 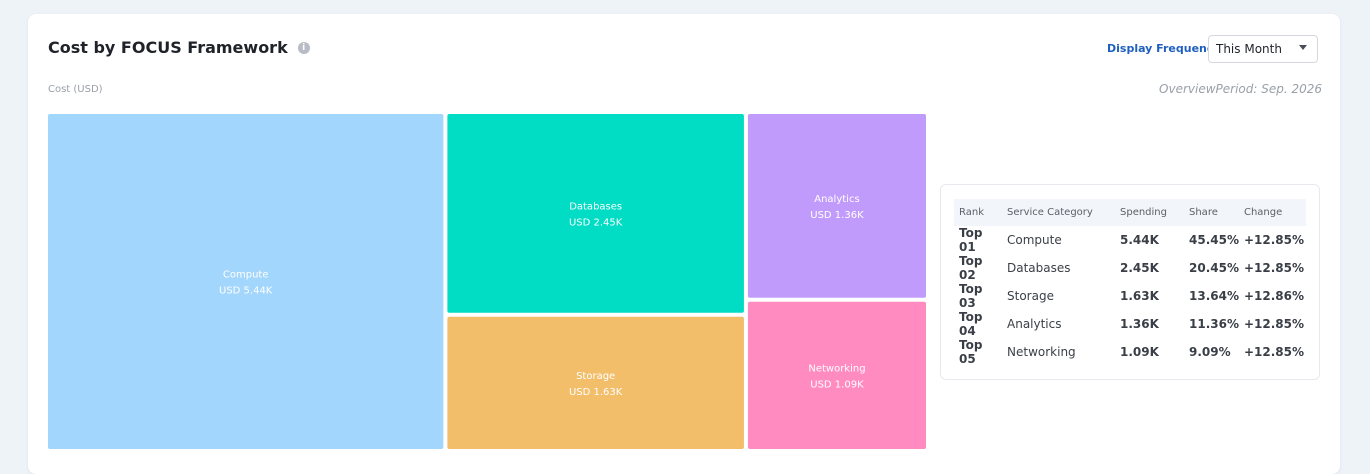 I want to click on spending-cell: 5.44K, so click(x=1139, y=240).